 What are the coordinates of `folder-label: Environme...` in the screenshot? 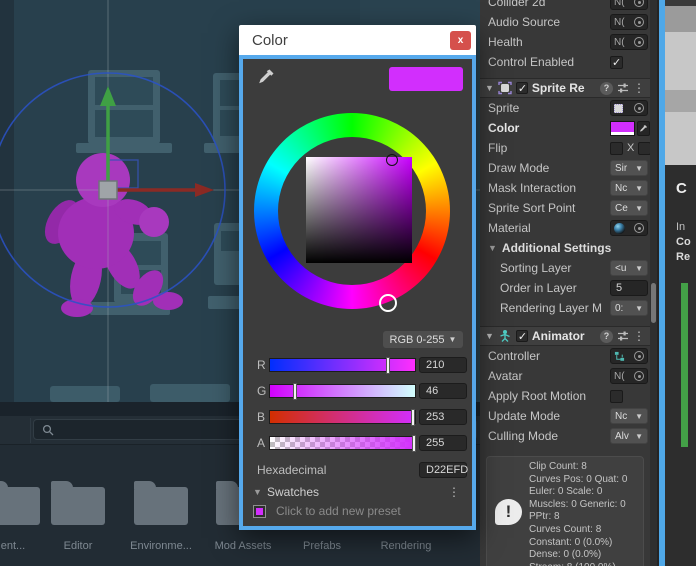 It's located at (161, 546).